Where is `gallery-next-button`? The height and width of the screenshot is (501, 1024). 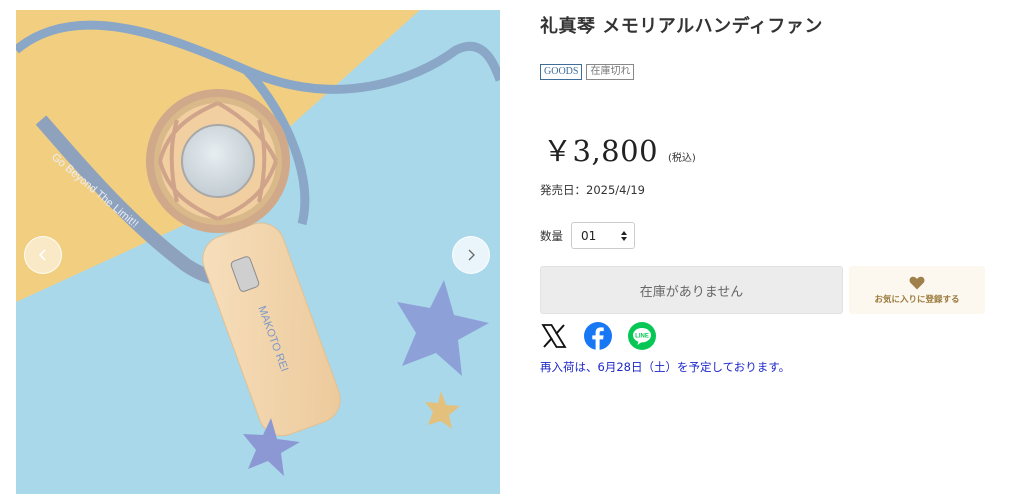 gallery-next-button is located at coordinates (471, 255).